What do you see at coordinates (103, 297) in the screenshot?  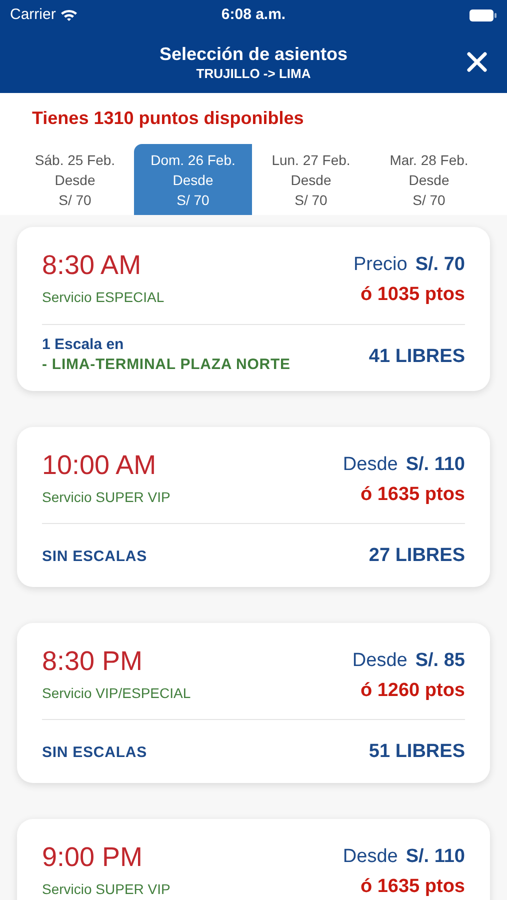 I see `service-type: Servicio ESPECIAL` at bounding box center [103, 297].